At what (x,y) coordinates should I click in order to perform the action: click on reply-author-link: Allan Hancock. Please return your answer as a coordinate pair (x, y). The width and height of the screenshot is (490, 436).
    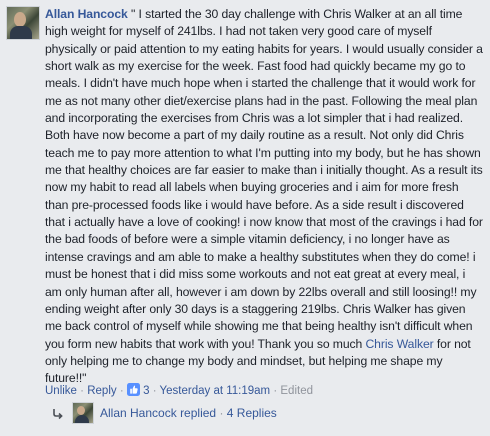
    Looking at the image, I should click on (138, 413).